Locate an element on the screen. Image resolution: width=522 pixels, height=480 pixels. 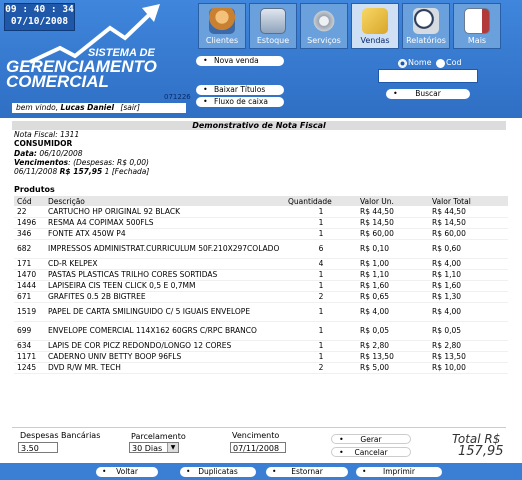
cell-valor-total: R$ 13,50 is located at coordinates (468, 357).